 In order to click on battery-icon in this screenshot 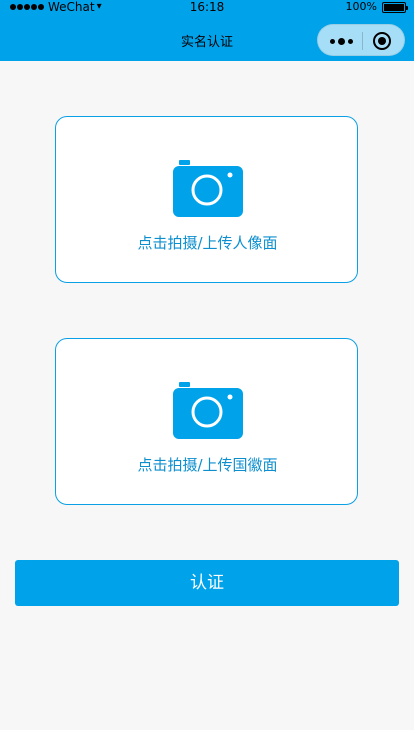, I will do `click(395, 7)`.